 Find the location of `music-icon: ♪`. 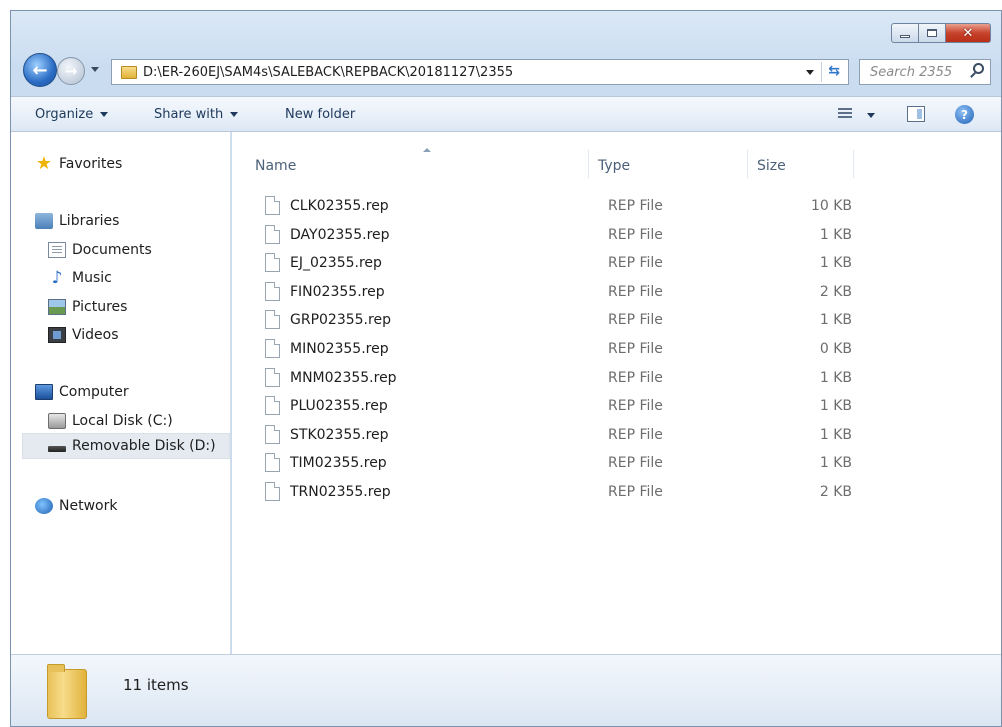

music-icon: ♪ is located at coordinates (57, 278).